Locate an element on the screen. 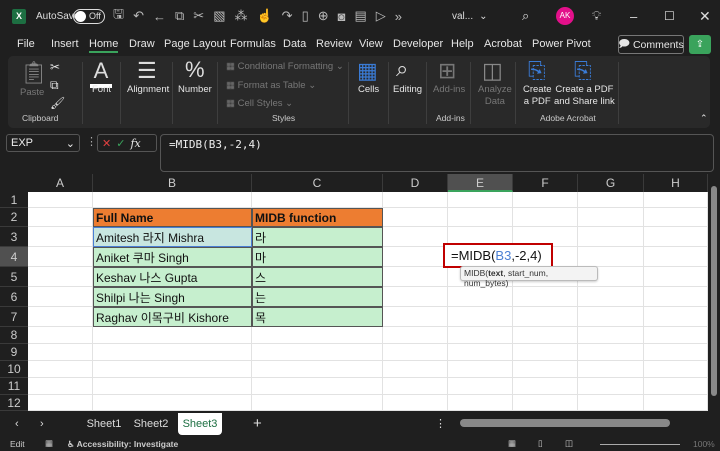 The width and height of the screenshot is (720, 451). column-header-c: C is located at coordinates (317, 183).